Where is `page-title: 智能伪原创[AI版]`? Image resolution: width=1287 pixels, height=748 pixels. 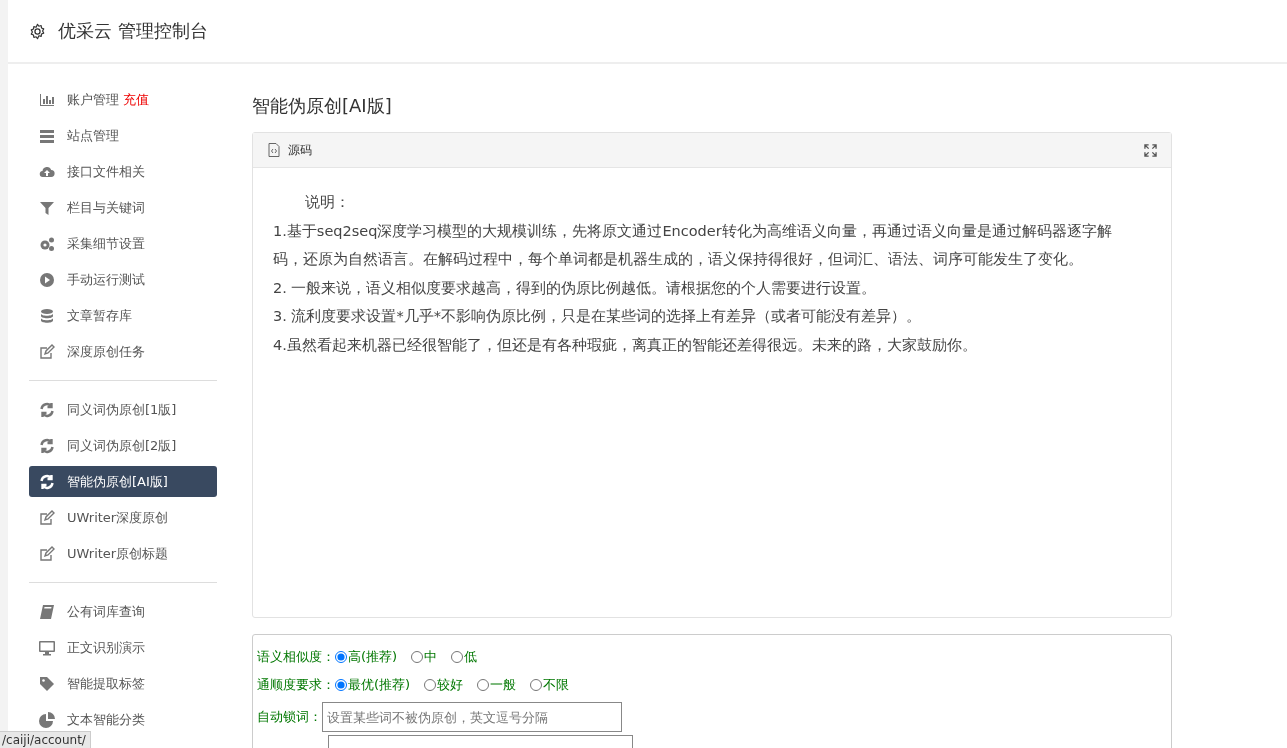
page-title: 智能伪原创[AI版] is located at coordinates (322, 106).